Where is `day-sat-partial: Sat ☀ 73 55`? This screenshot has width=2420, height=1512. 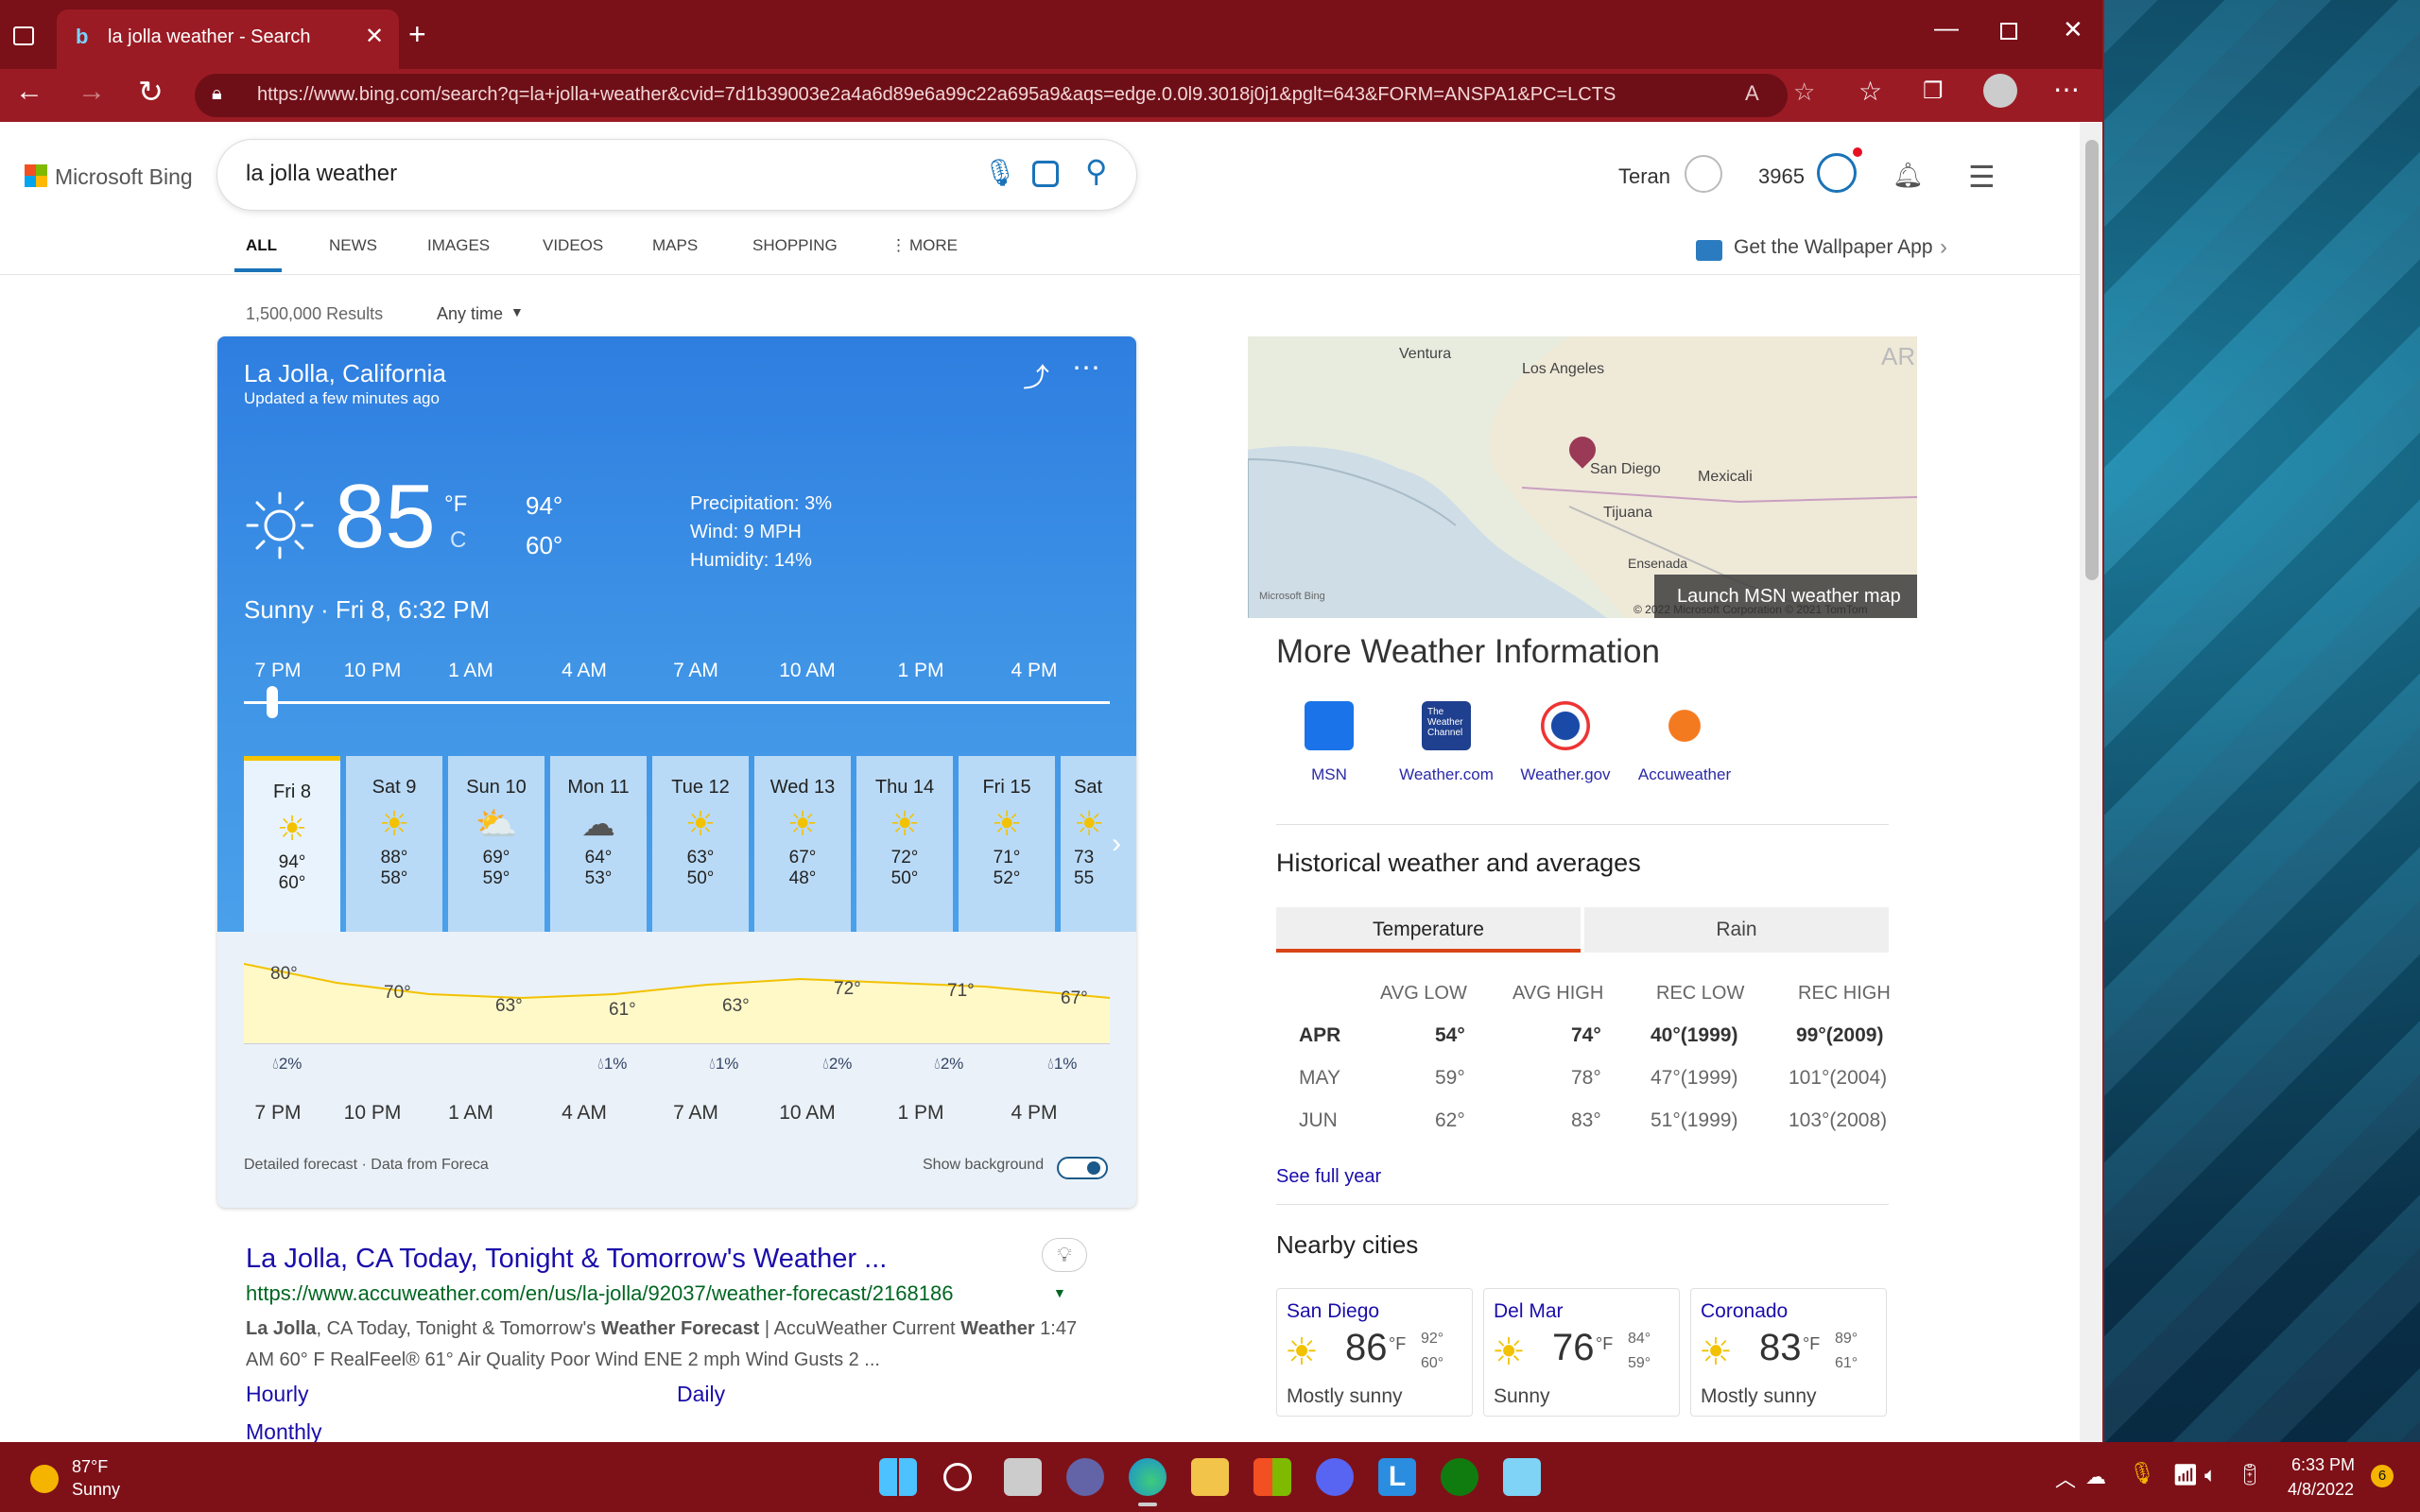
day-sat-partial: Sat ☀ 73 55 is located at coordinates (1098, 844).